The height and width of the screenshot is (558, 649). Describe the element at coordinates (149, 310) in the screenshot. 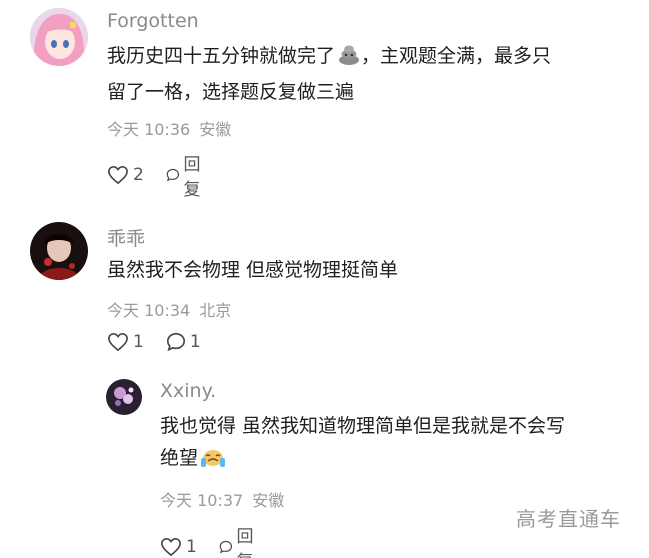

I see `timestamp: 今天 10:34` at that location.